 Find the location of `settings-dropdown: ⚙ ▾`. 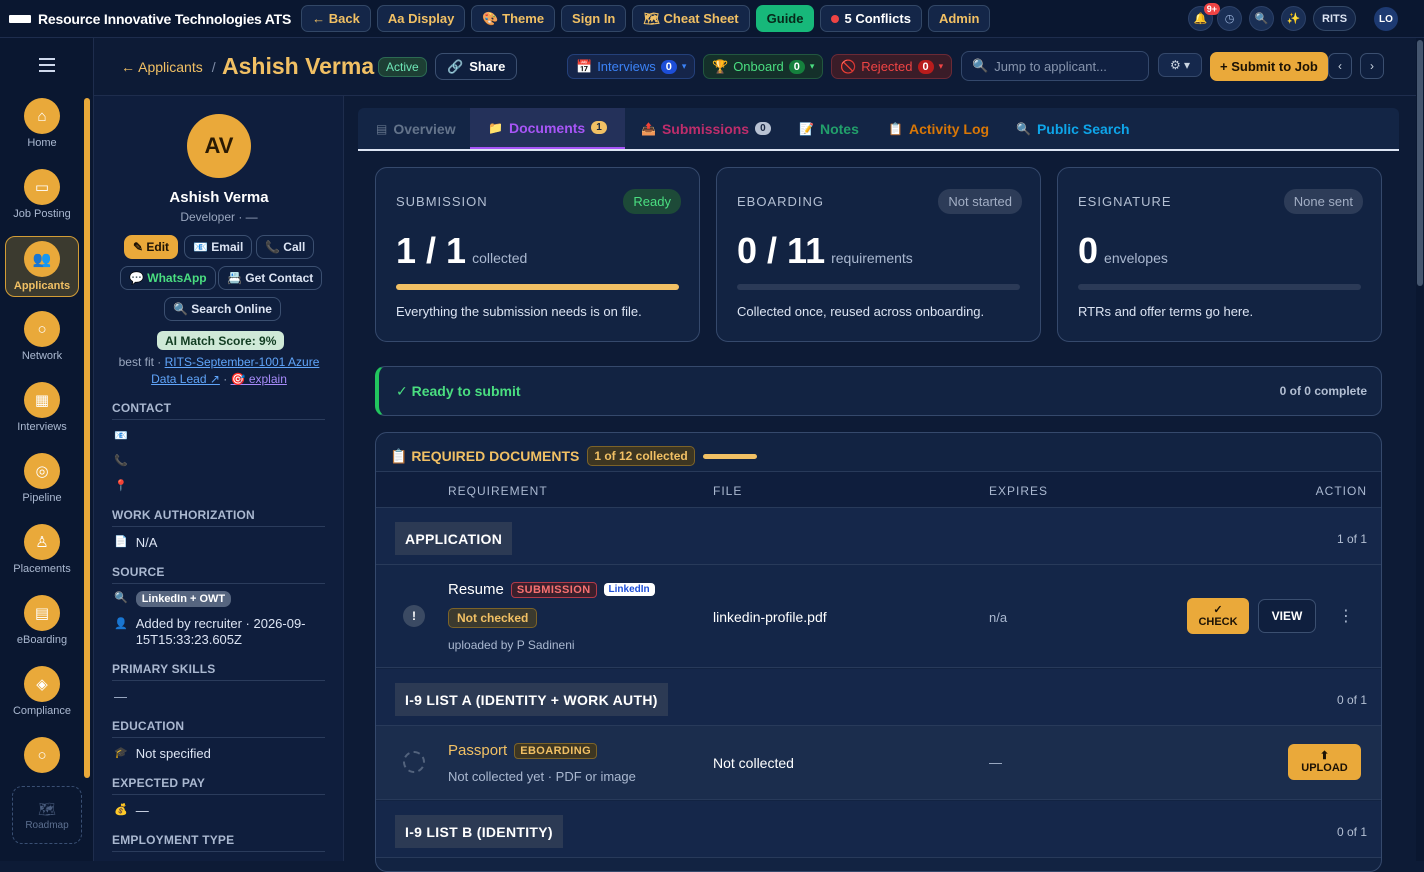

settings-dropdown: ⚙ ▾ is located at coordinates (1180, 65).